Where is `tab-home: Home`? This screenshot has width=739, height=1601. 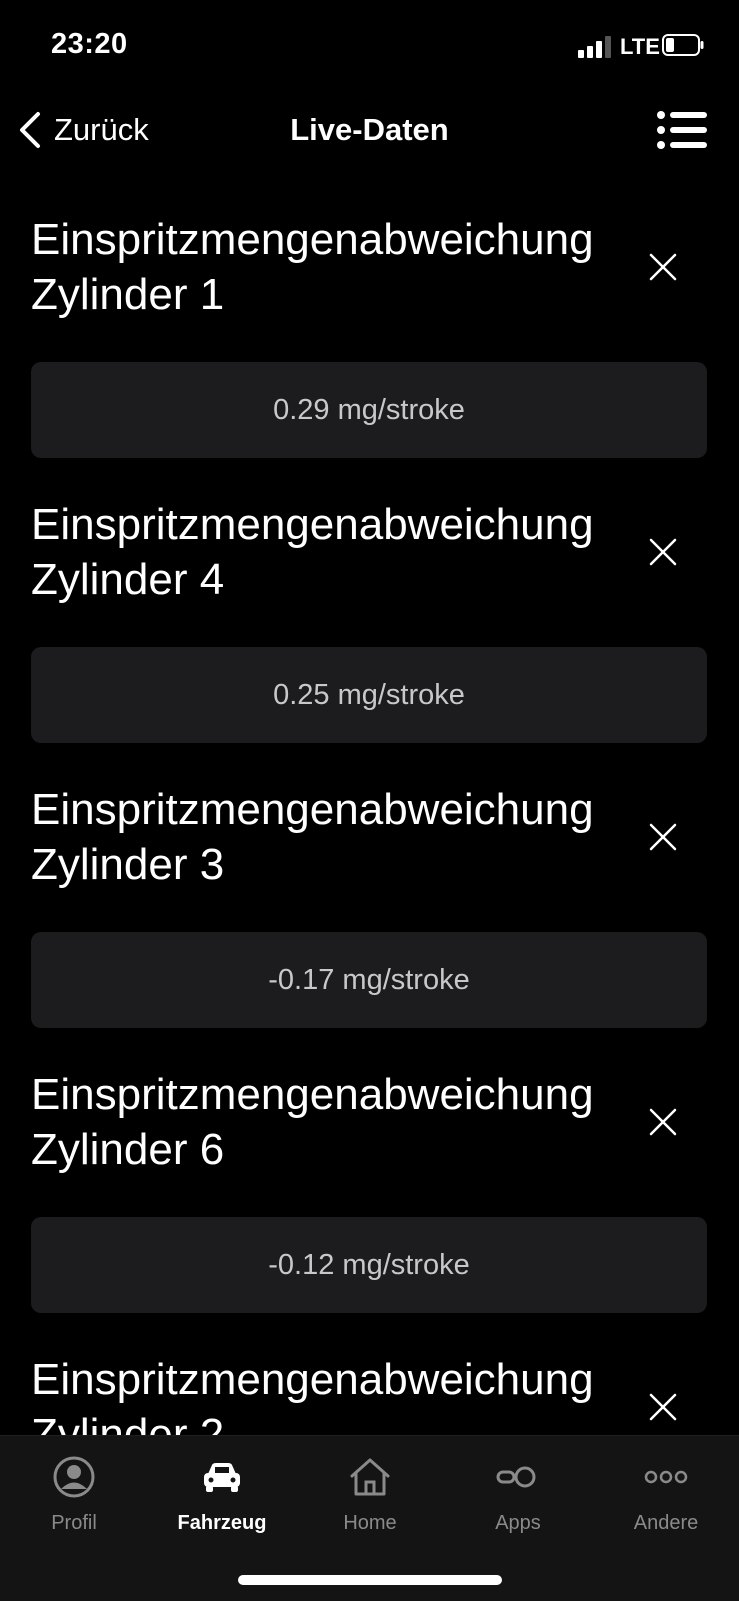
tab-home: Home is located at coordinates (370, 1495).